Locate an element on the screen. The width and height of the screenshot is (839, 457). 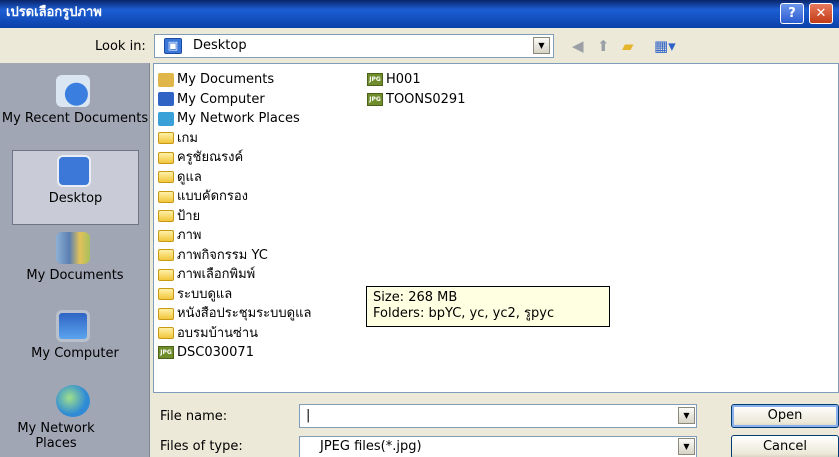
network-places-icon is located at coordinates (73, 401).